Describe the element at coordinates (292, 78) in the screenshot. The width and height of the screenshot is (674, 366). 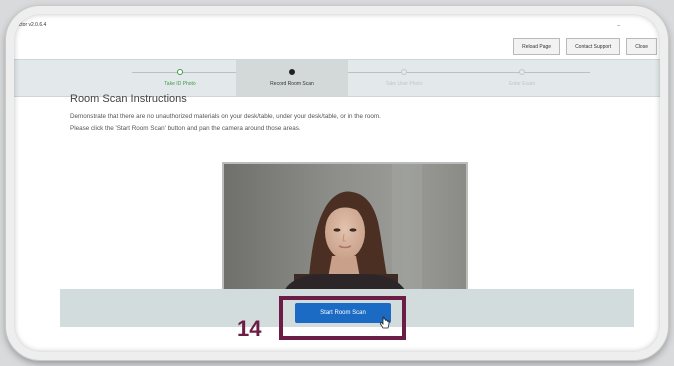
I see `step-record-room-scan: Record Room Scan` at that location.